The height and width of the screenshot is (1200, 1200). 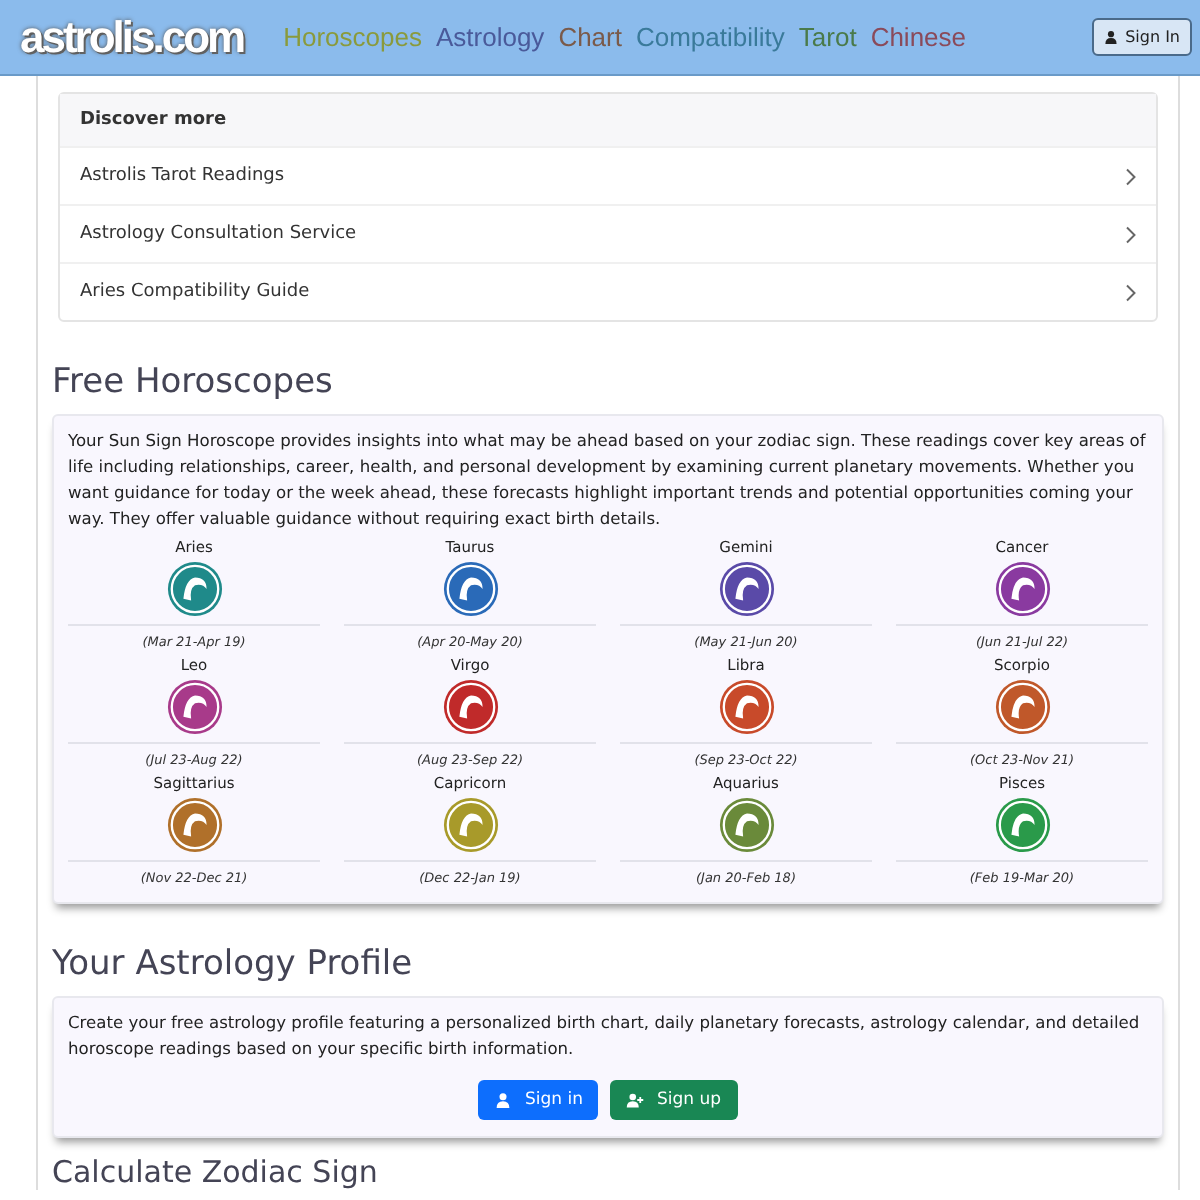 What do you see at coordinates (635, 1100) in the screenshot?
I see `add-person-icon` at bounding box center [635, 1100].